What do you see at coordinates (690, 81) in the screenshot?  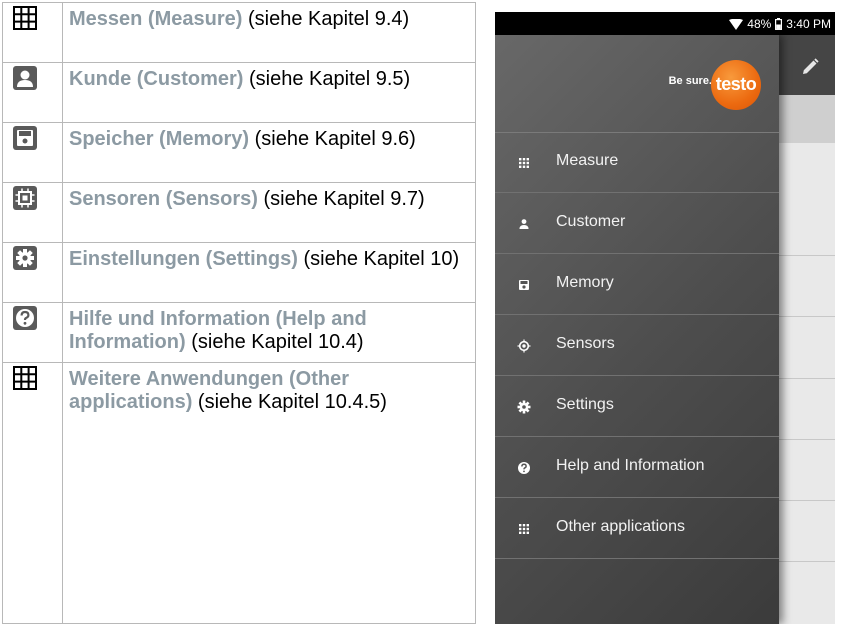 I see `brand-tagline: Be sure.` at bounding box center [690, 81].